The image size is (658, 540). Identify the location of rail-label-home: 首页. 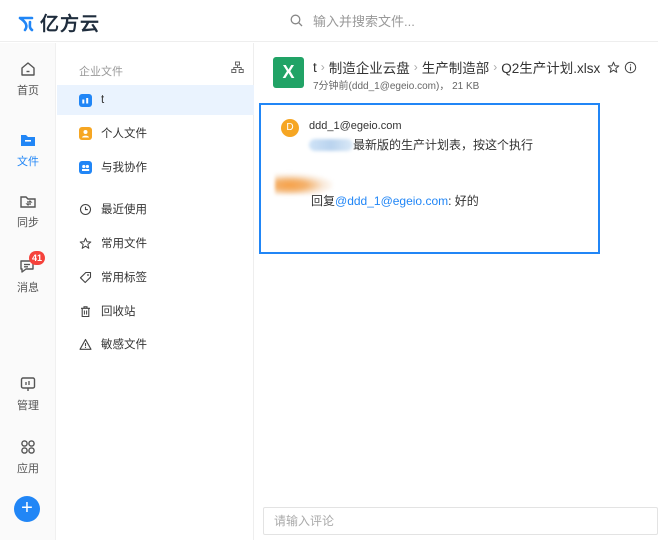
(28, 91).